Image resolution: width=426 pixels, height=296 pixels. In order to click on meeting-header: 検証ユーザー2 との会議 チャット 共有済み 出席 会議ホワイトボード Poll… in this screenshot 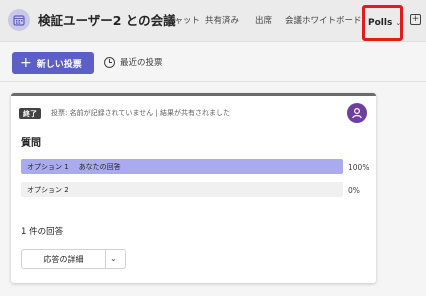, I will do `click(213, 21)`.